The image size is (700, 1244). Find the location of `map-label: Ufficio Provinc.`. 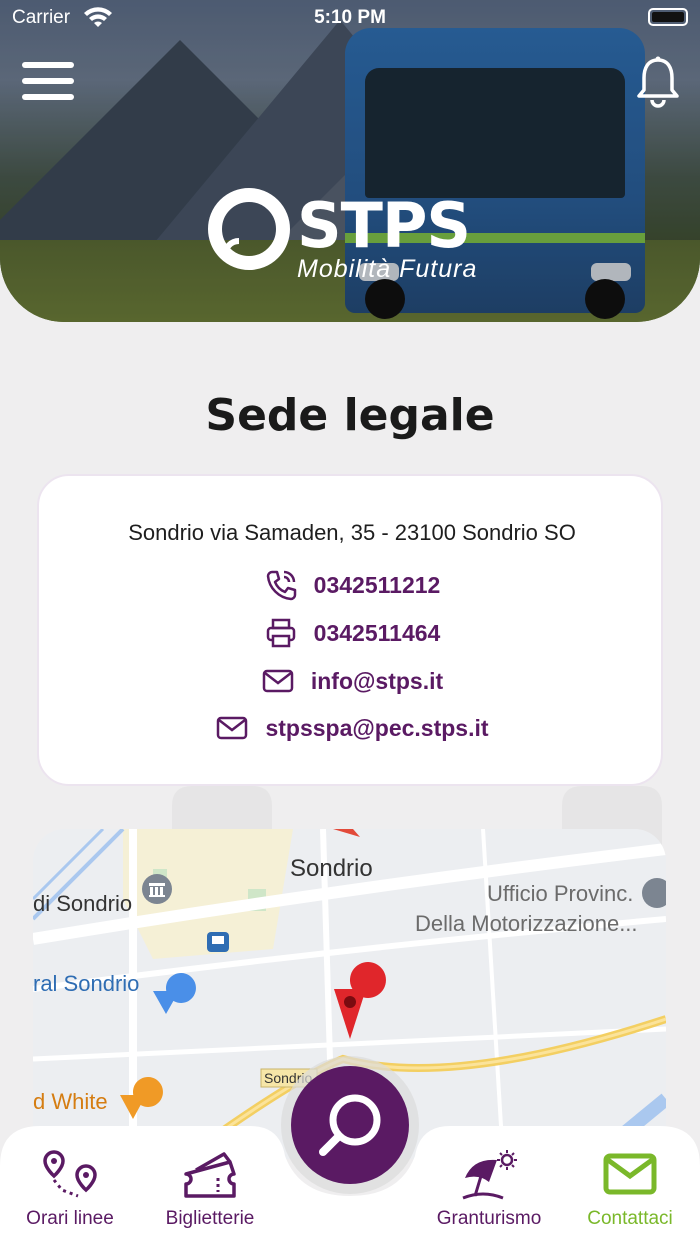

map-label: Ufficio Provinc. is located at coordinates (560, 893).